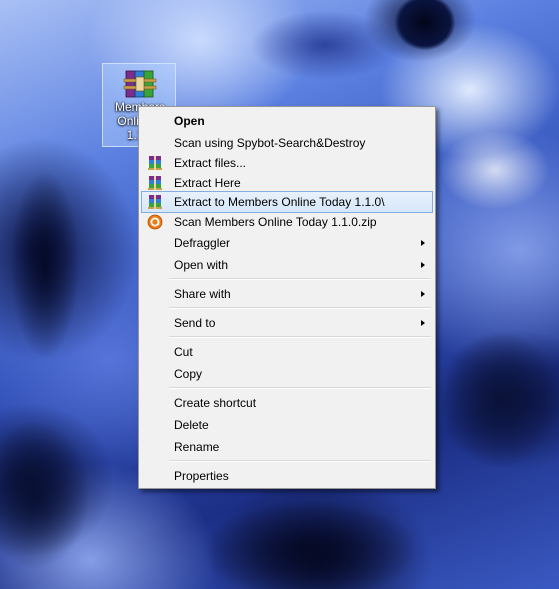 The width and height of the screenshot is (559, 589). What do you see at coordinates (287, 294) in the screenshot?
I see `menu-item-share-with: Share with` at bounding box center [287, 294].